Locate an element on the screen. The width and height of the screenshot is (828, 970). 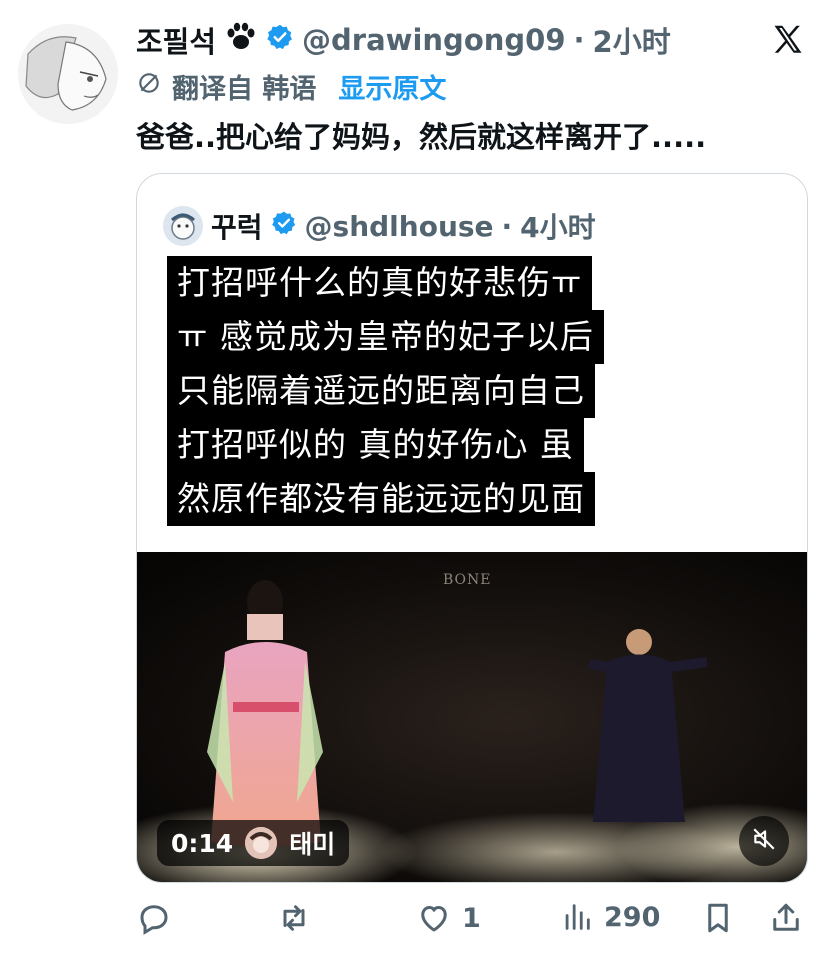
bookmark-icon is located at coordinates (718, 918).